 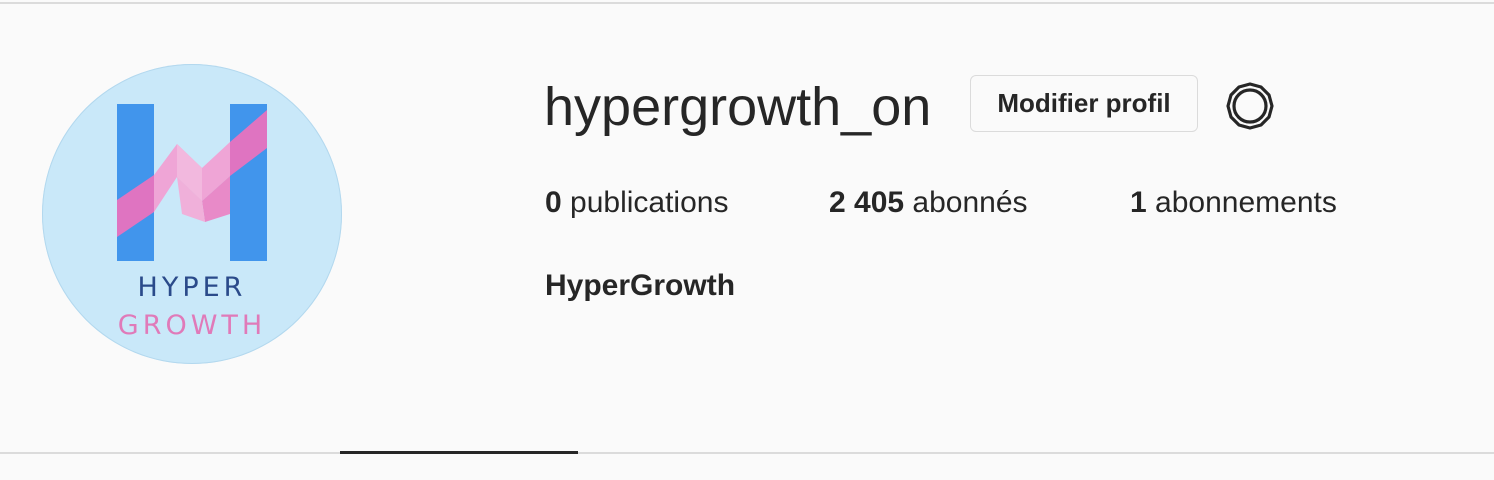 I want to click on edit-profile-button: Modifier profil, so click(x=1084, y=103).